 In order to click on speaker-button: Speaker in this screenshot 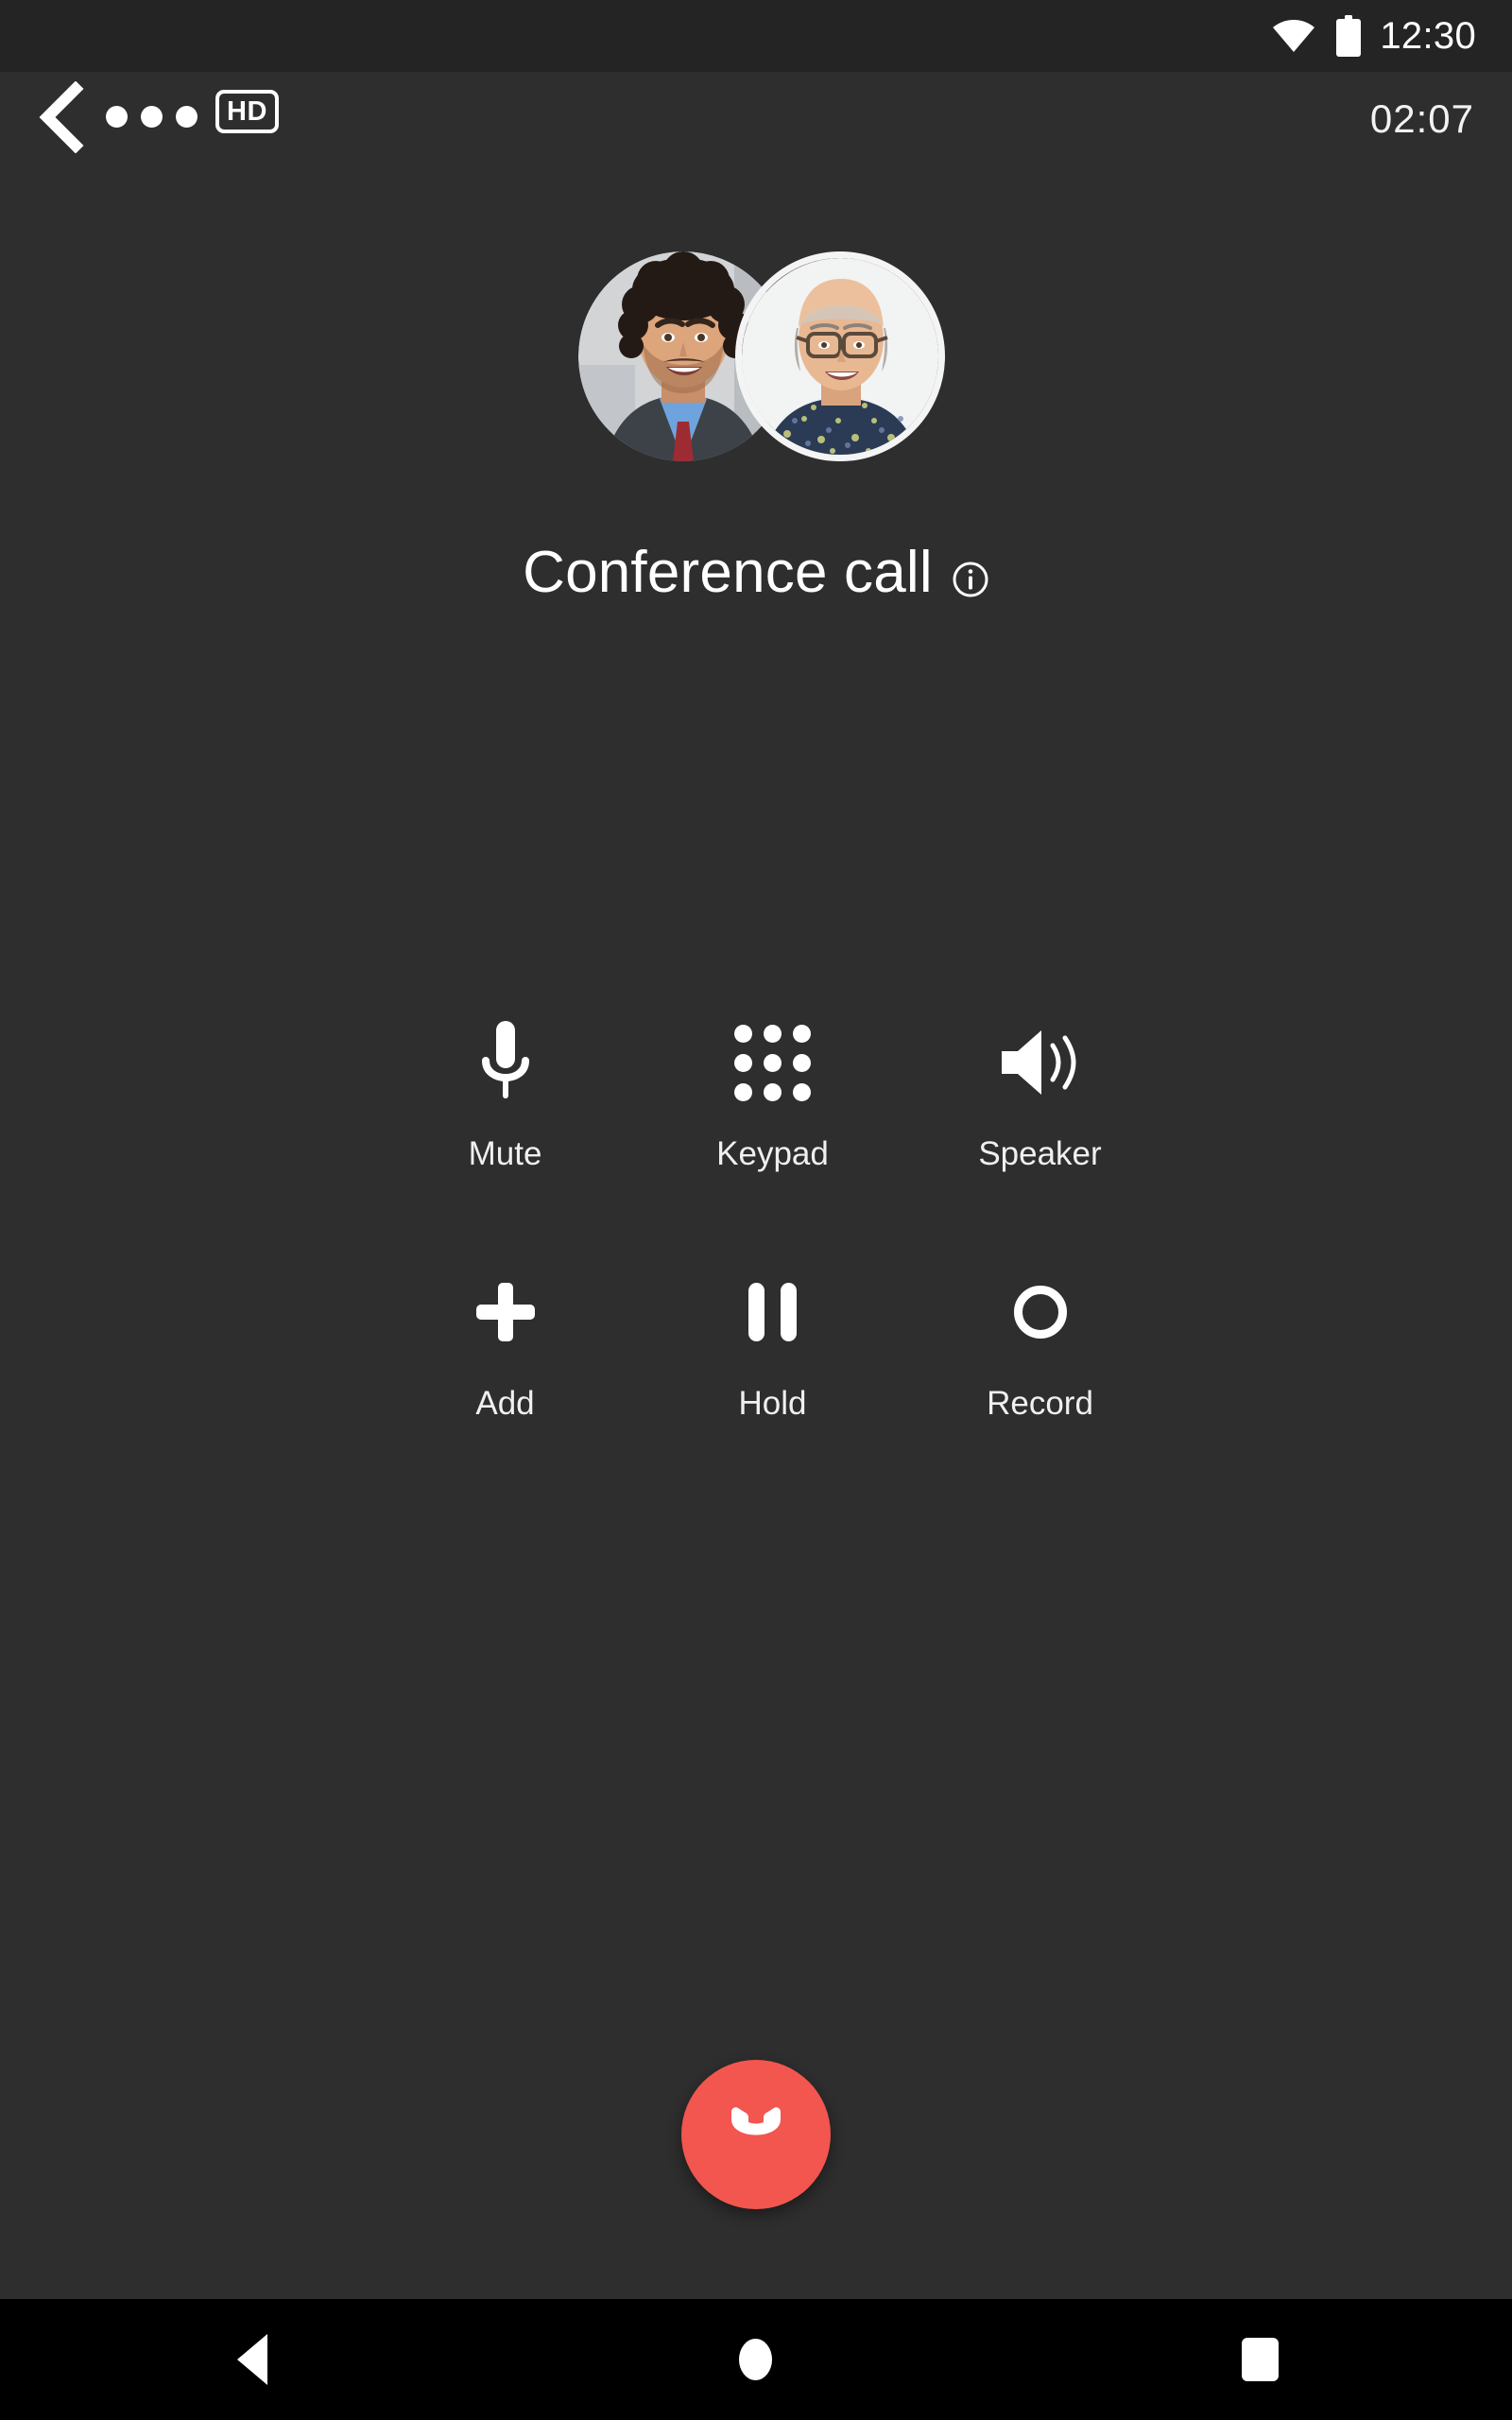, I will do `click(1040, 1094)`.